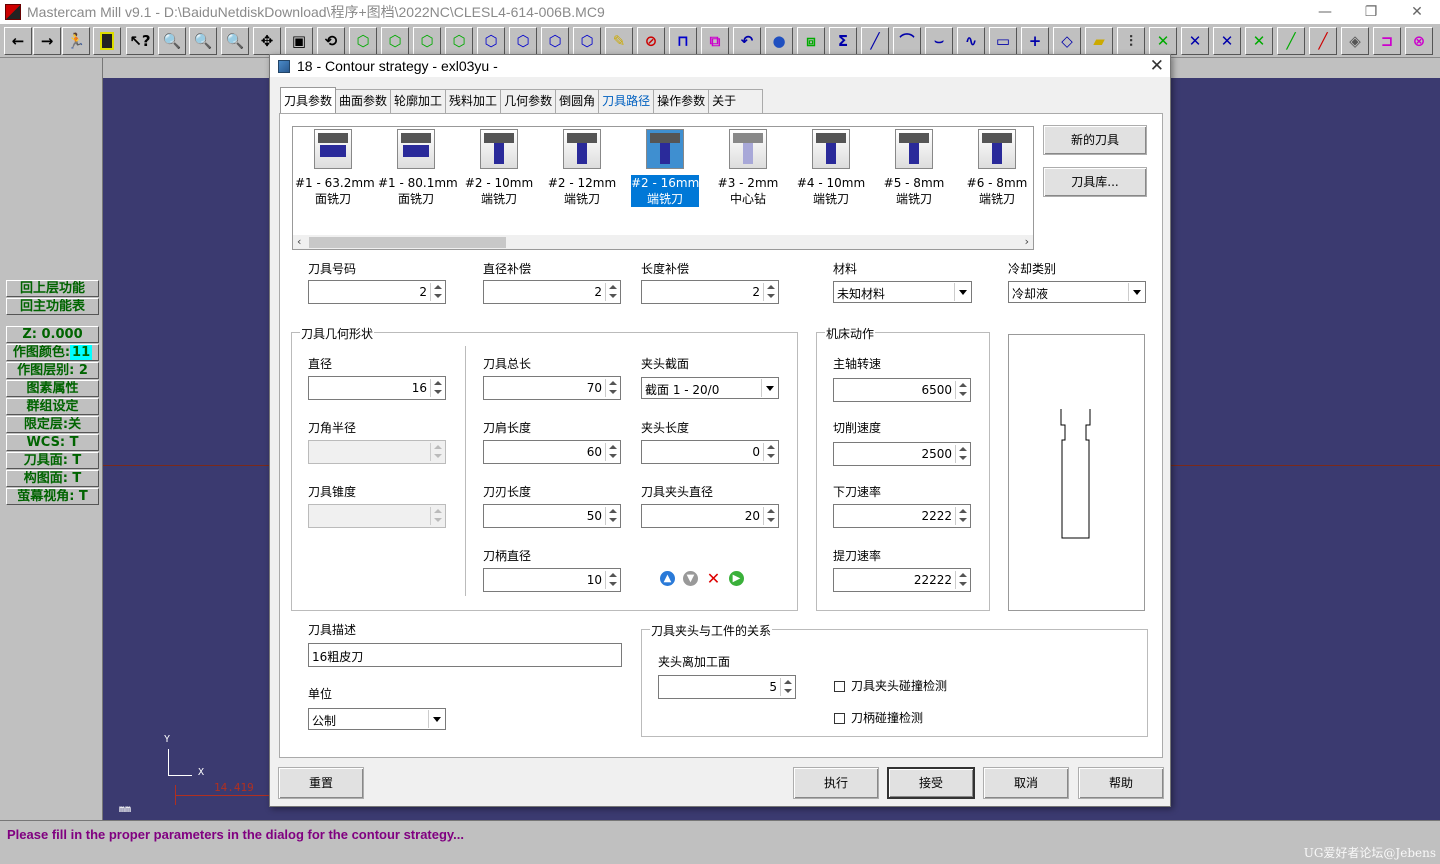 The width and height of the screenshot is (1440, 864). Describe the element at coordinates (1121, 783) in the screenshot. I see `help-button: 帮助` at that location.